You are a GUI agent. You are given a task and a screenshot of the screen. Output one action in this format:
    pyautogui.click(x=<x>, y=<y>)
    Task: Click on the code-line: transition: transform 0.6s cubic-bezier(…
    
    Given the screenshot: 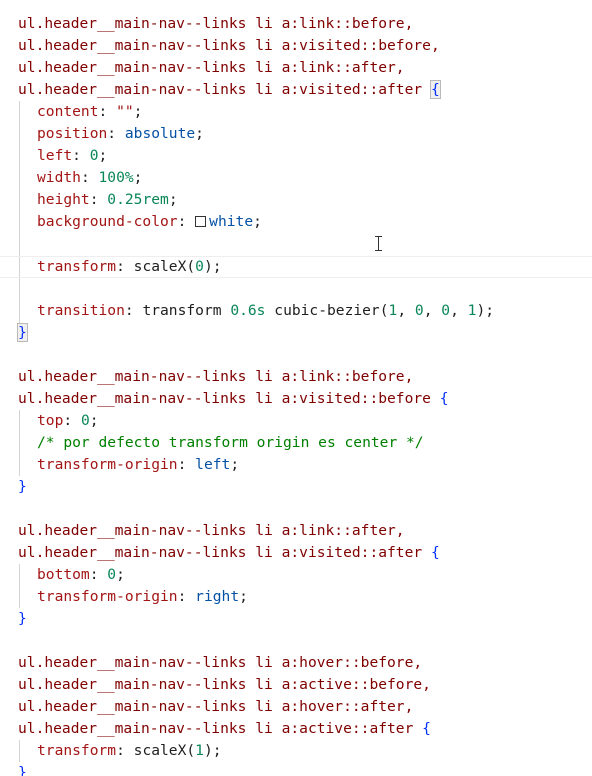 What is the action you would take?
    pyautogui.click(x=256, y=311)
    